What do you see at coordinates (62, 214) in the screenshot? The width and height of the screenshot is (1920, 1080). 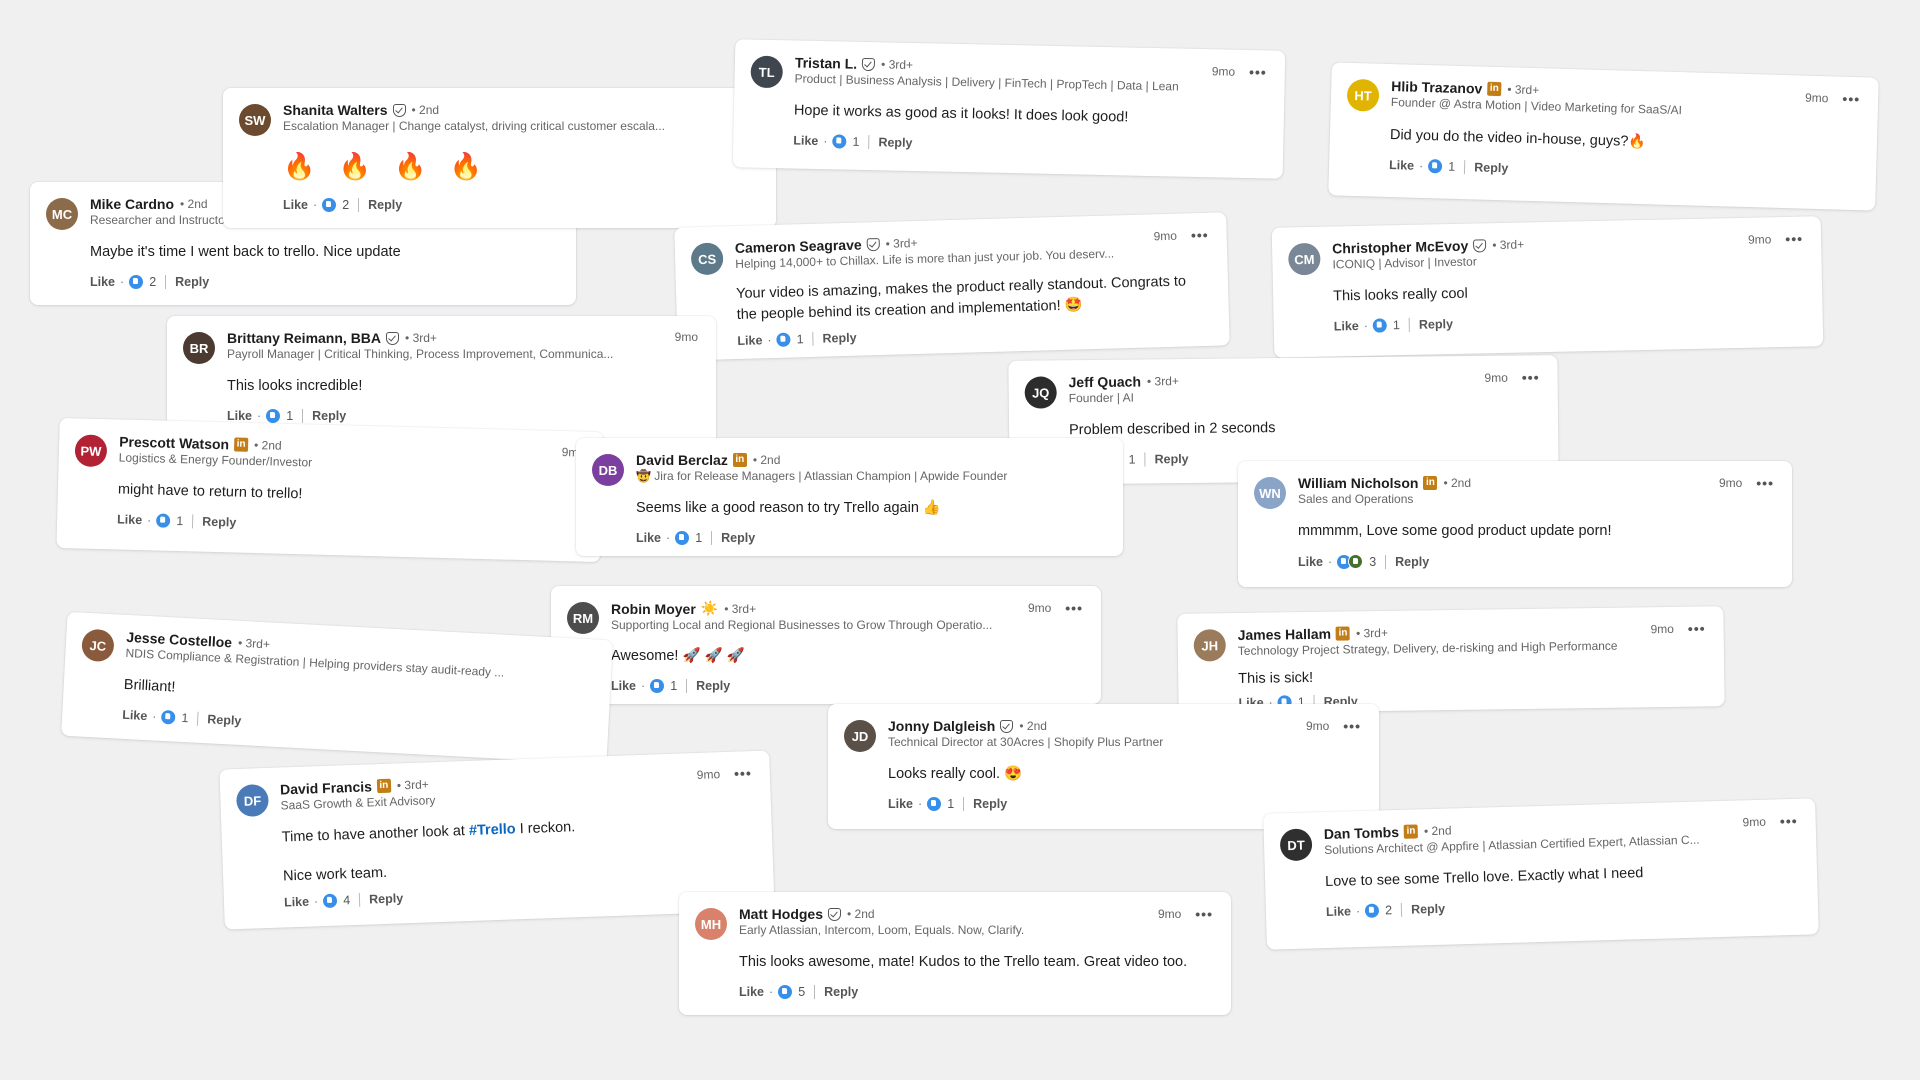 I see `avatar: MC` at bounding box center [62, 214].